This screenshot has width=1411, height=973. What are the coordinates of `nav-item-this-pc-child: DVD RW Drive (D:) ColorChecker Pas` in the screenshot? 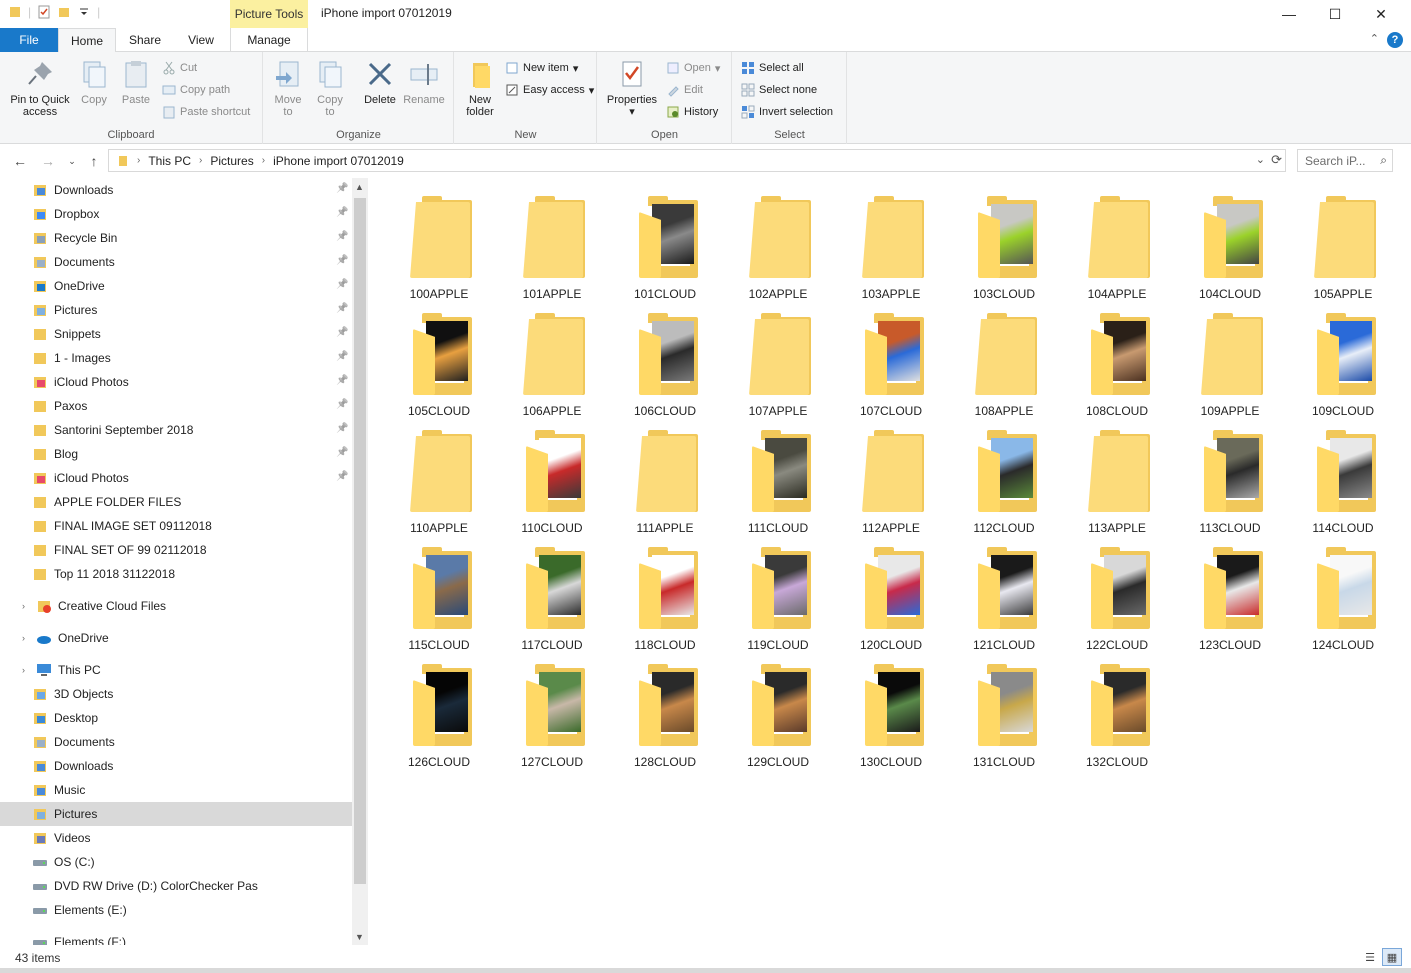 It's located at (176, 886).